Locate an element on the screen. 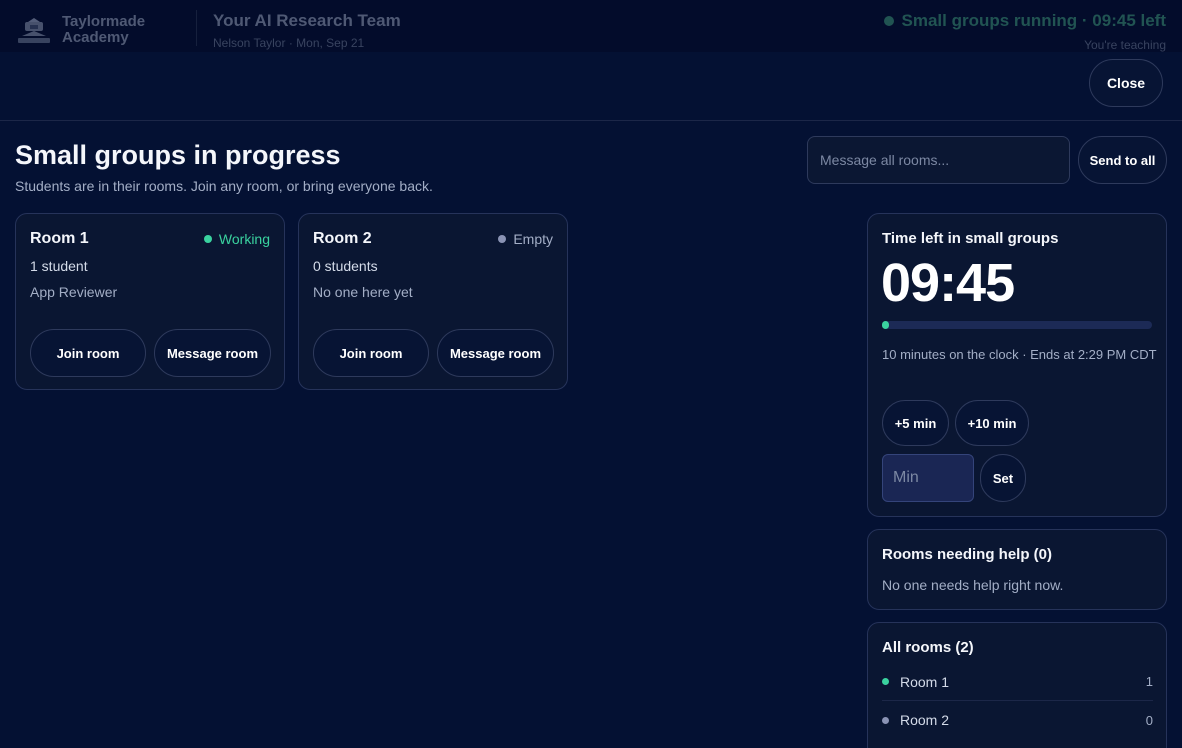 The height and width of the screenshot is (748, 1182). send-to-all-button: Send to all is located at coordinates (1122, 160).